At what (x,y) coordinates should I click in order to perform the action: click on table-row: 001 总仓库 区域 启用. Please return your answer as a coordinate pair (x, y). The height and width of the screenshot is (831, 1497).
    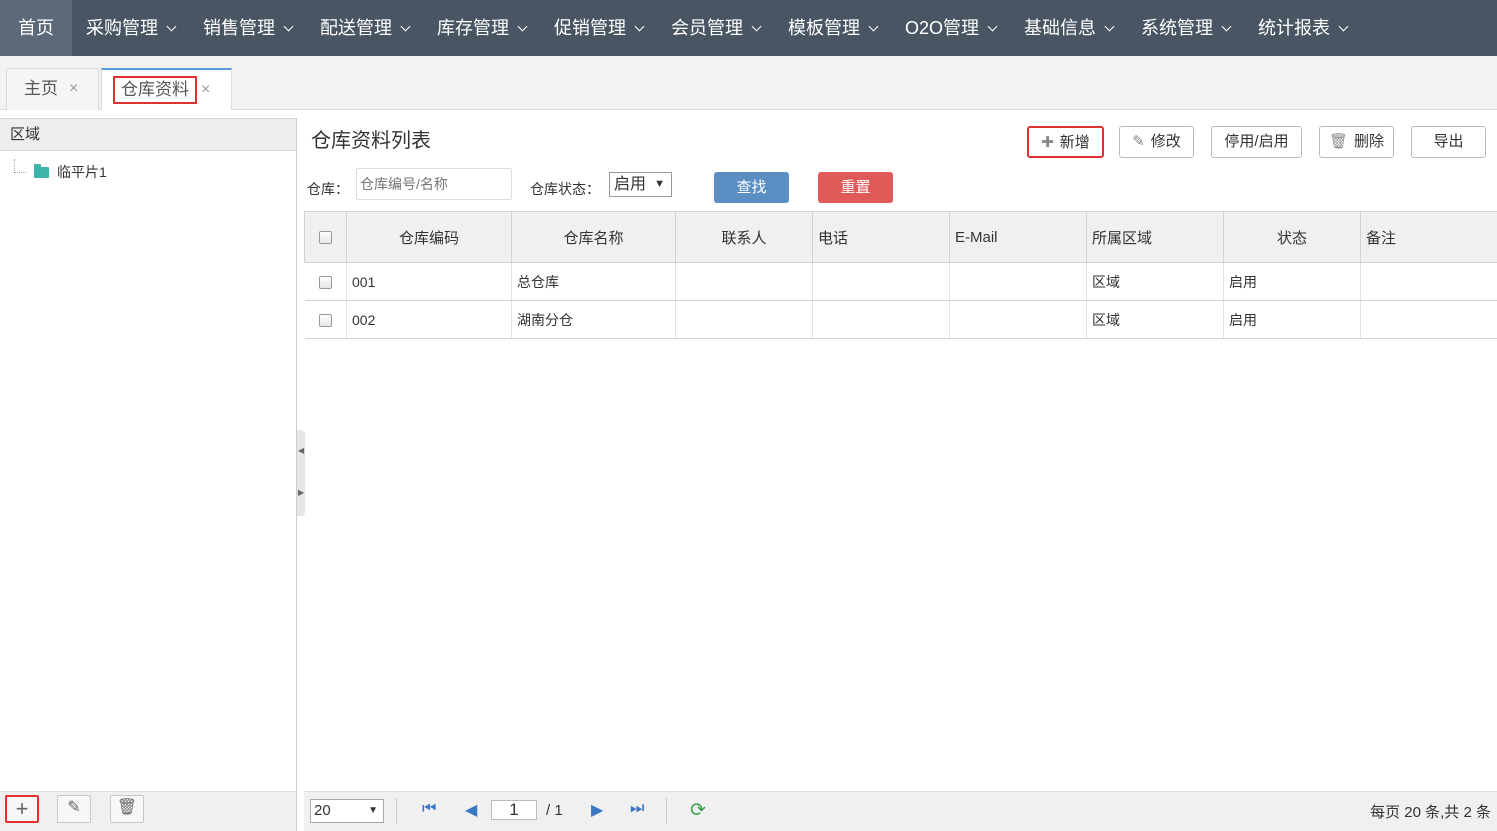
    Looking at the image, I should click on (900, 281).